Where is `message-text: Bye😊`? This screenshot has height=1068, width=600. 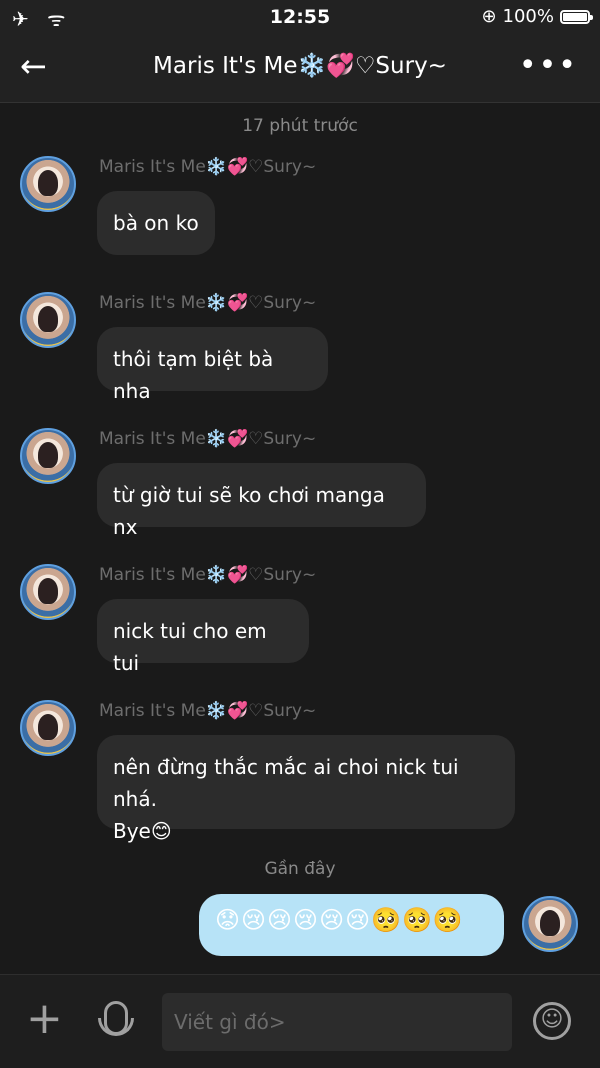
message-text: Bye😊 is located at coordinates (142, 831).